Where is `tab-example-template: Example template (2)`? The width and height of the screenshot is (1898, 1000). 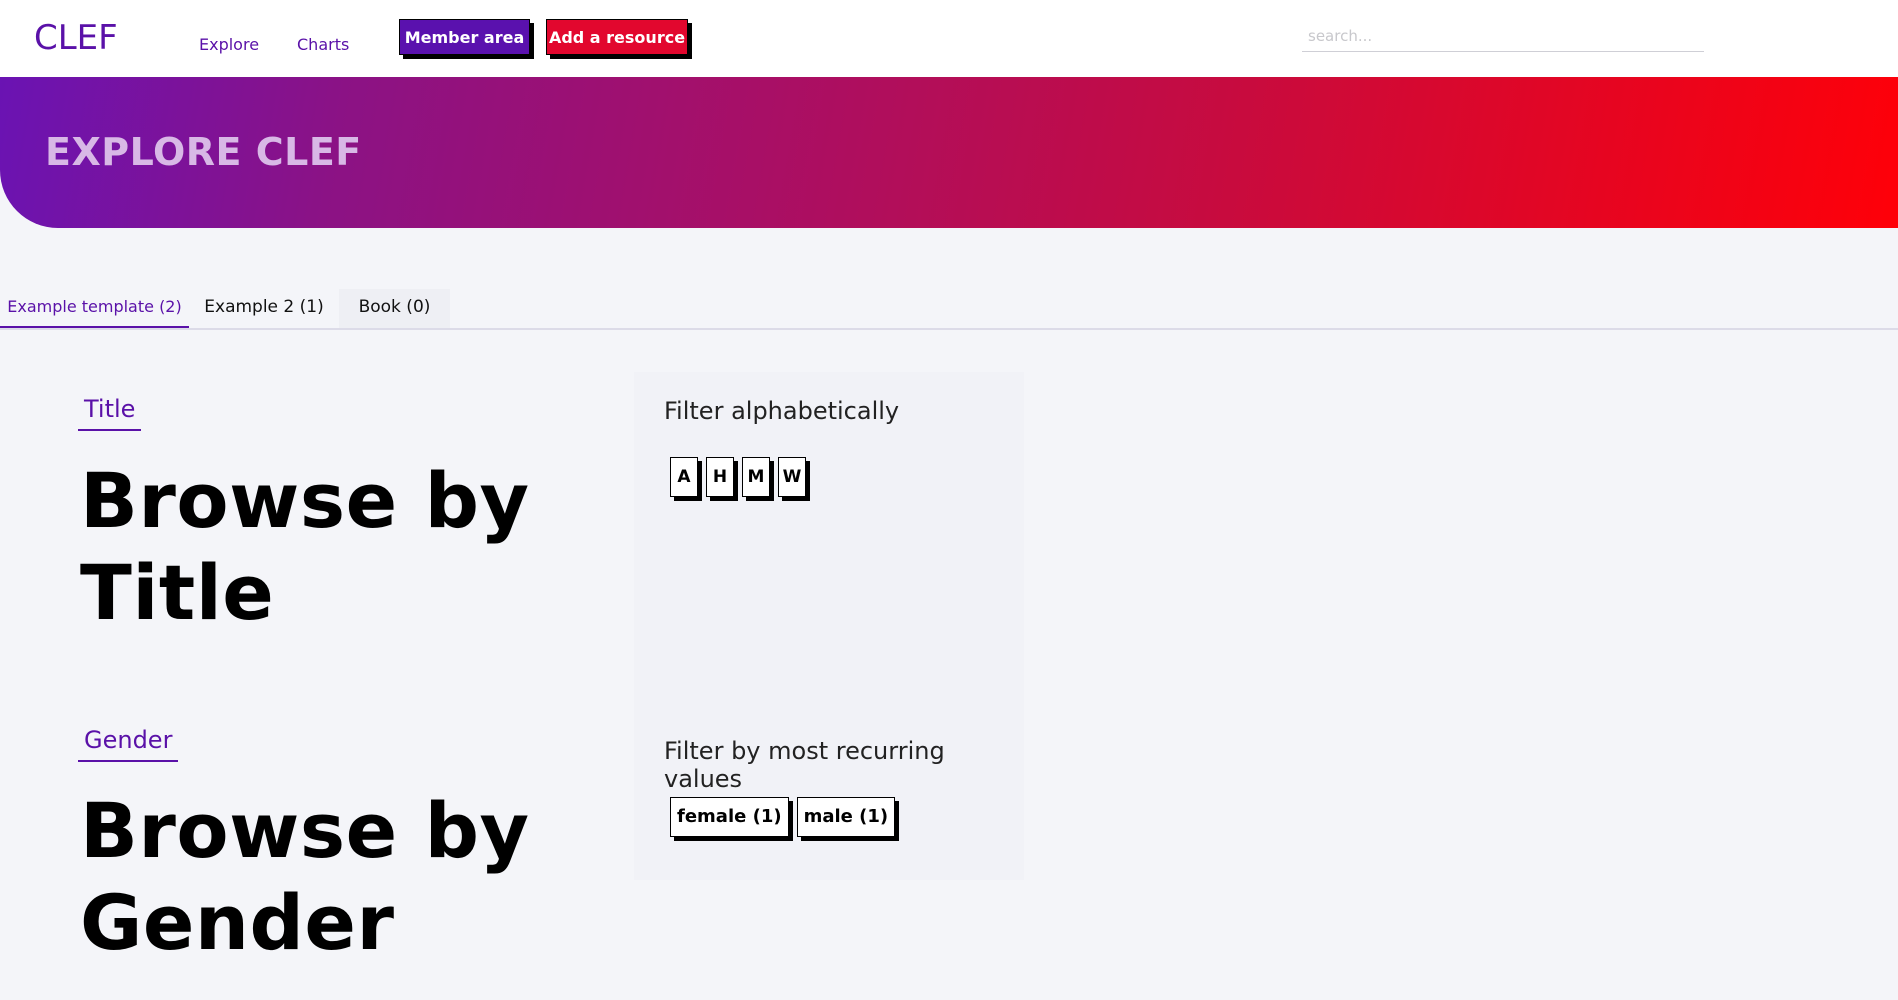 tab-example-template: Example template (2) is located at coordinates (94, 308).